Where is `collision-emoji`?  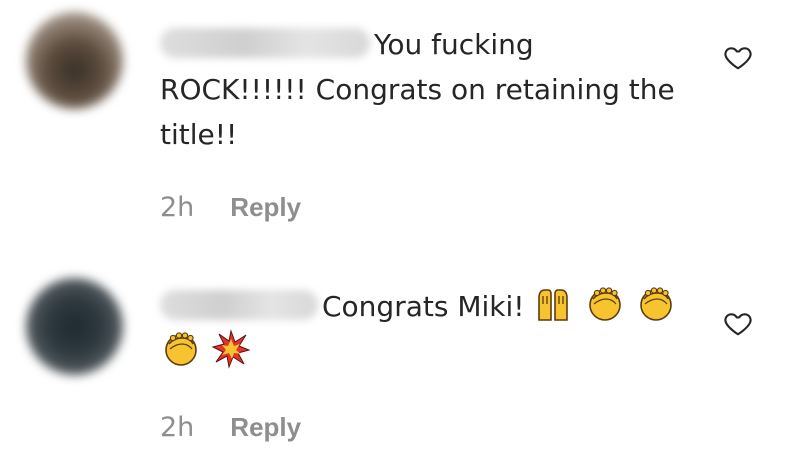
collision-emoji is located at coordinates (231, 349).